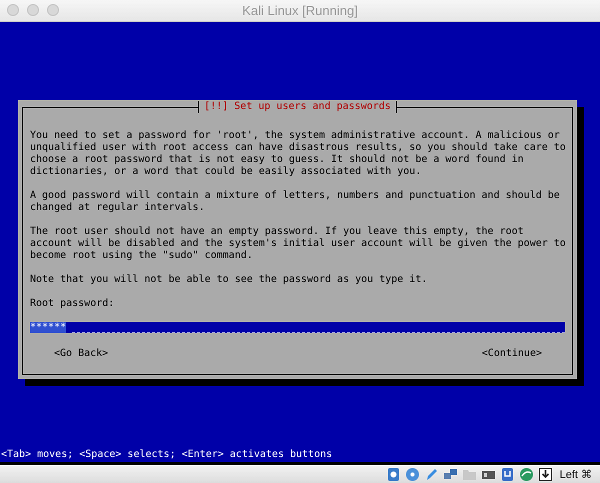 This screenshot has width=600, height=483. I want to click on paragraph: A good password will contain a mixture of letters, numbers and punctuation and should be changed at regular intervals., so click(295, 202).